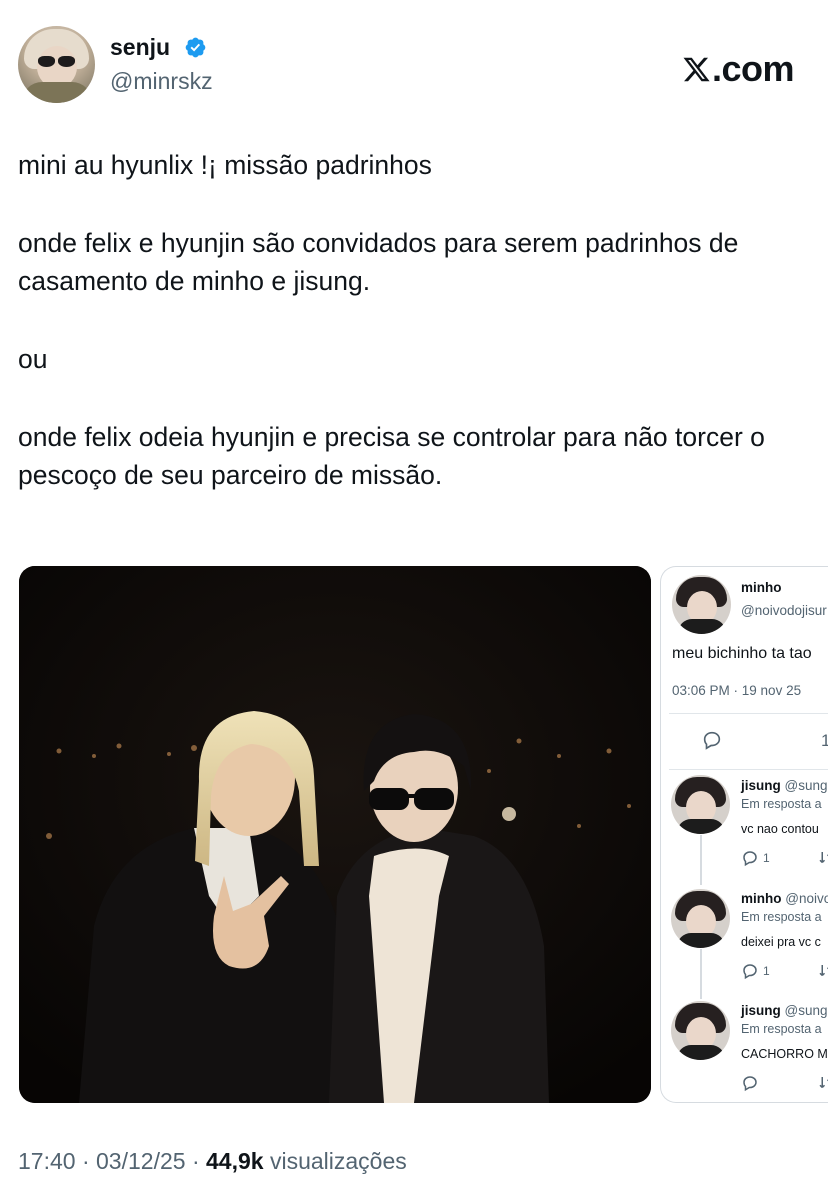  What do you see at coordinates (781, 917) in the screenshot?
I see `reply-2-reply-to: Em resposta a` at bounding box center [781, 917].